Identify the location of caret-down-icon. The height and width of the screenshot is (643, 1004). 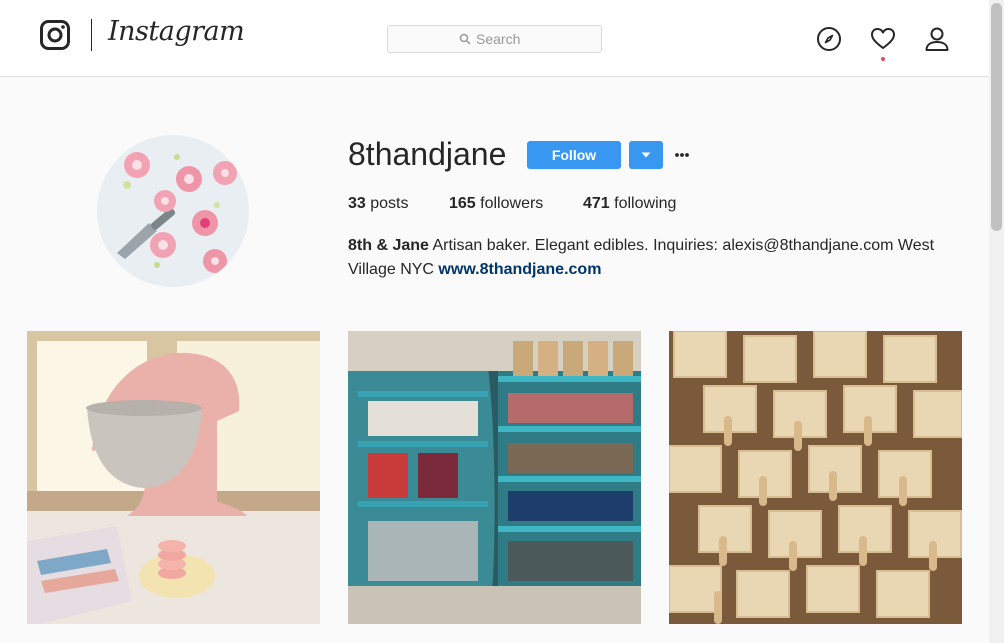
(646, 155).